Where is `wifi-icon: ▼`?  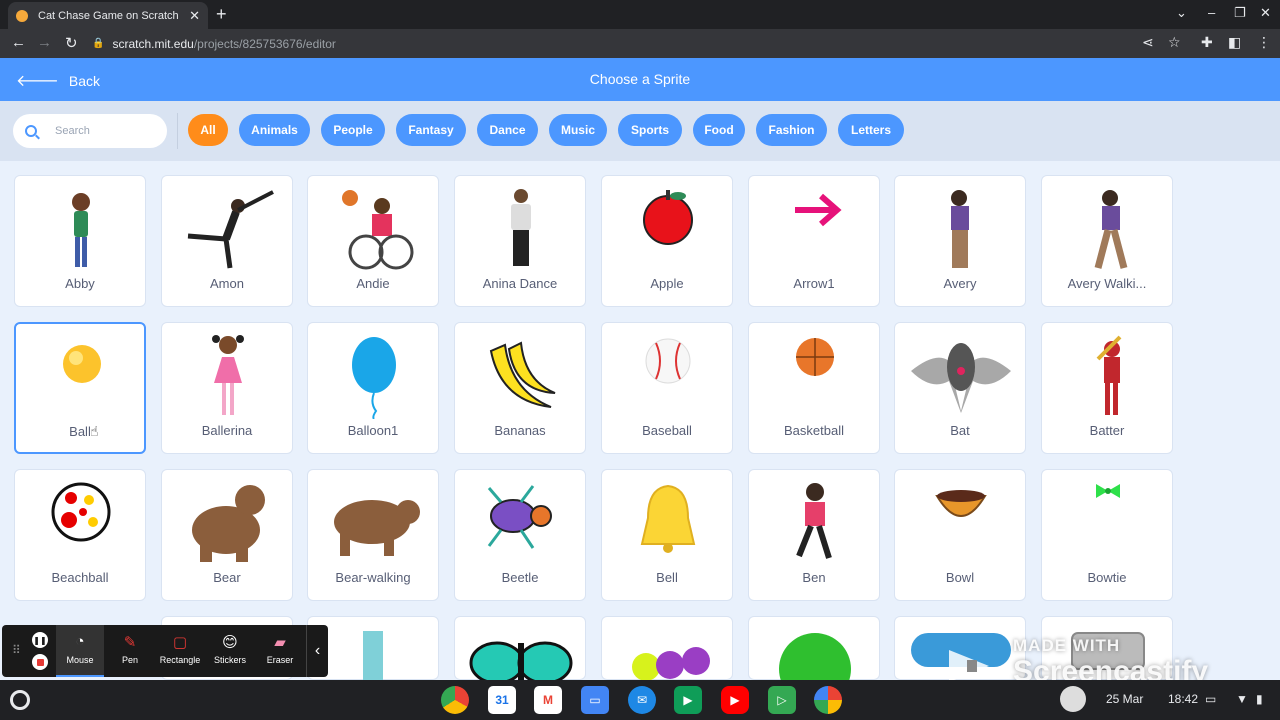
wifi-icon: ▼ is located at coordinates (1242, 699).